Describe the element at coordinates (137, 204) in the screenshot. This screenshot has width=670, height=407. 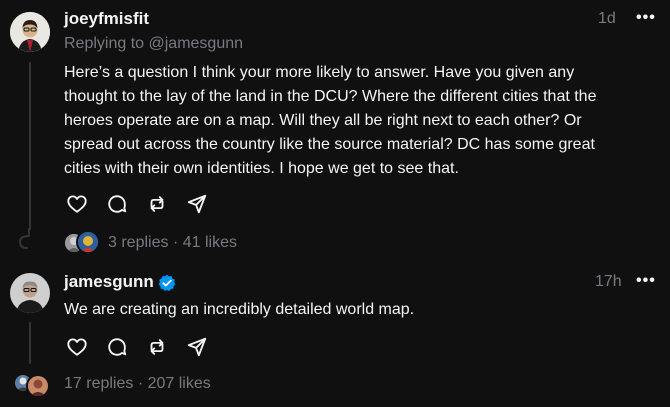
I see `post-actions` at that location.